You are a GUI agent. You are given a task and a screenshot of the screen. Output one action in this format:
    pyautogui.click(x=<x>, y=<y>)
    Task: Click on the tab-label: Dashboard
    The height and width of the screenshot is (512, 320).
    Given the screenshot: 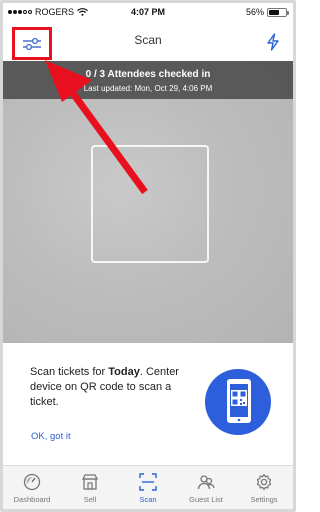 What is the action you would take?
    pyautogui.click(x=32, y=499)
    